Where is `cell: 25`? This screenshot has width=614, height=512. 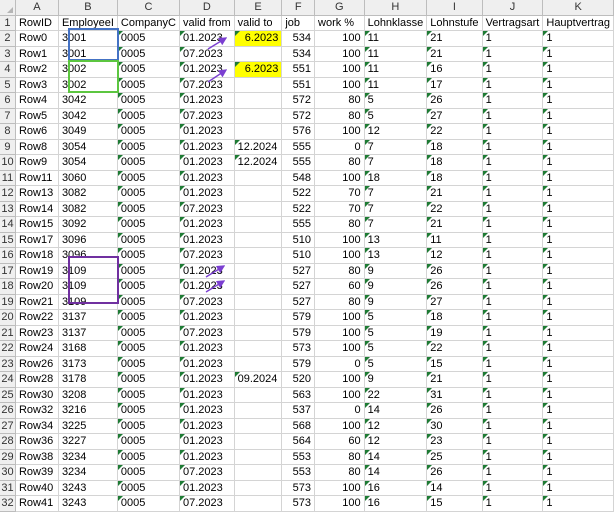 cell: 25 is located at coordinates (454, 457).